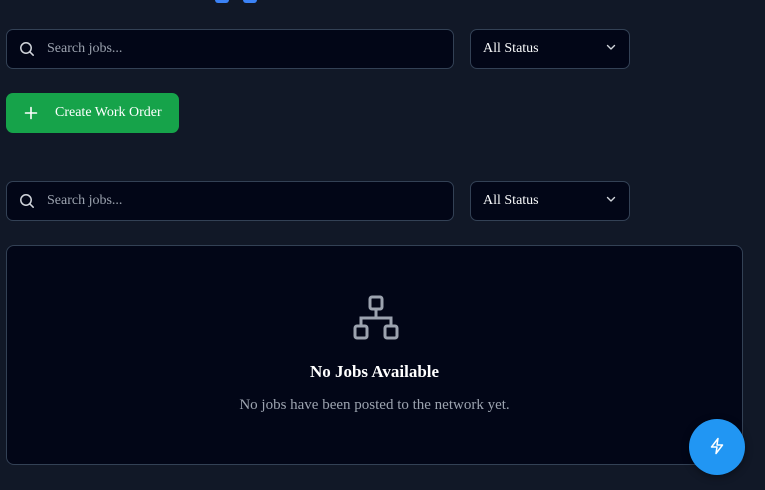  Describe the element at coordinates (108, 112) in the screenshot. I see `create-work-order-label: Create Work Order` at that location.